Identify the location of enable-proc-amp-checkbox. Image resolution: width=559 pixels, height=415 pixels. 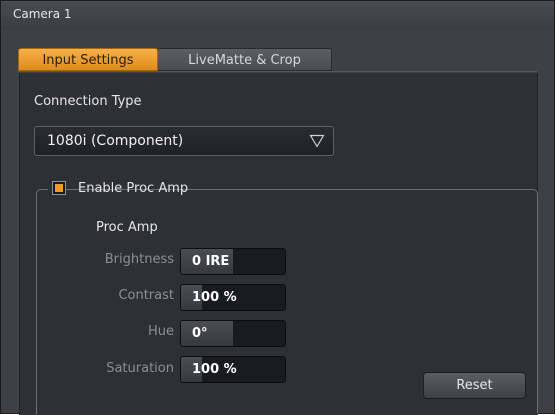
(59, 188).